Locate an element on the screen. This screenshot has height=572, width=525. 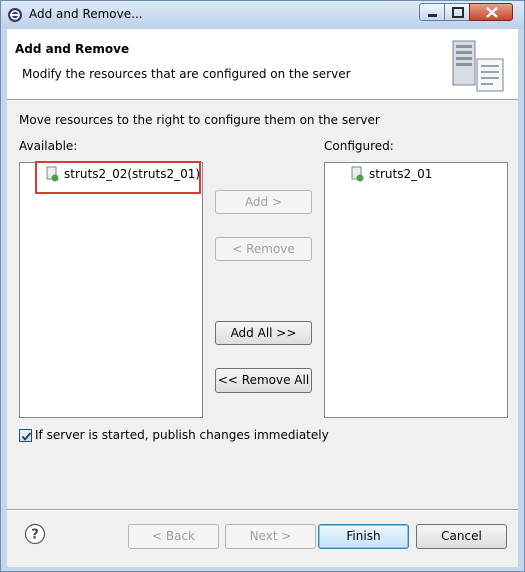
highlight-annotation is located at coordinates (118, 177).